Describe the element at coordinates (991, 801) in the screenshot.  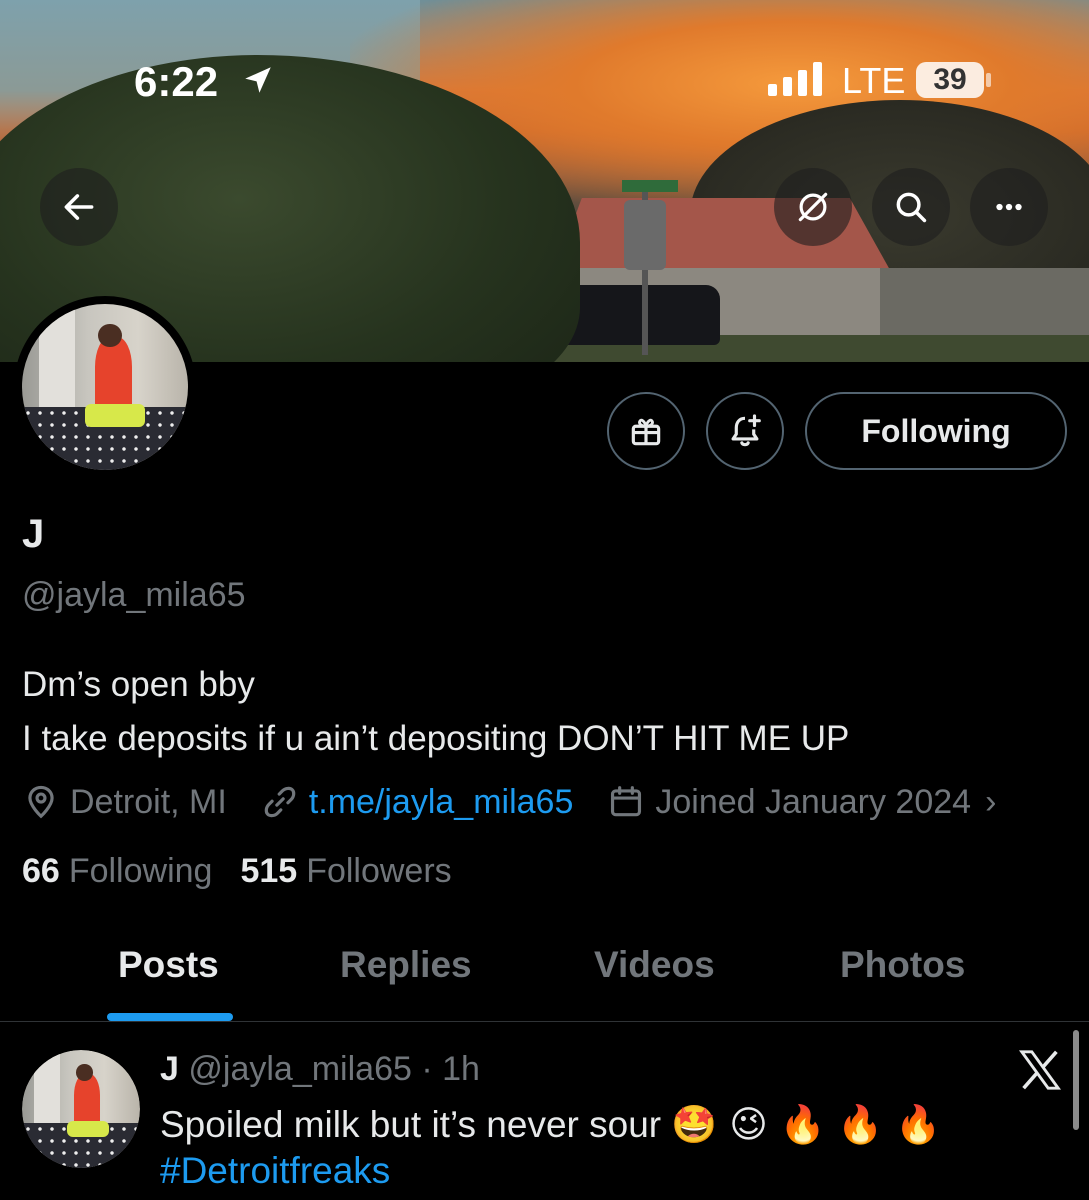
I see `chevron-right-icon: ›` at that location.